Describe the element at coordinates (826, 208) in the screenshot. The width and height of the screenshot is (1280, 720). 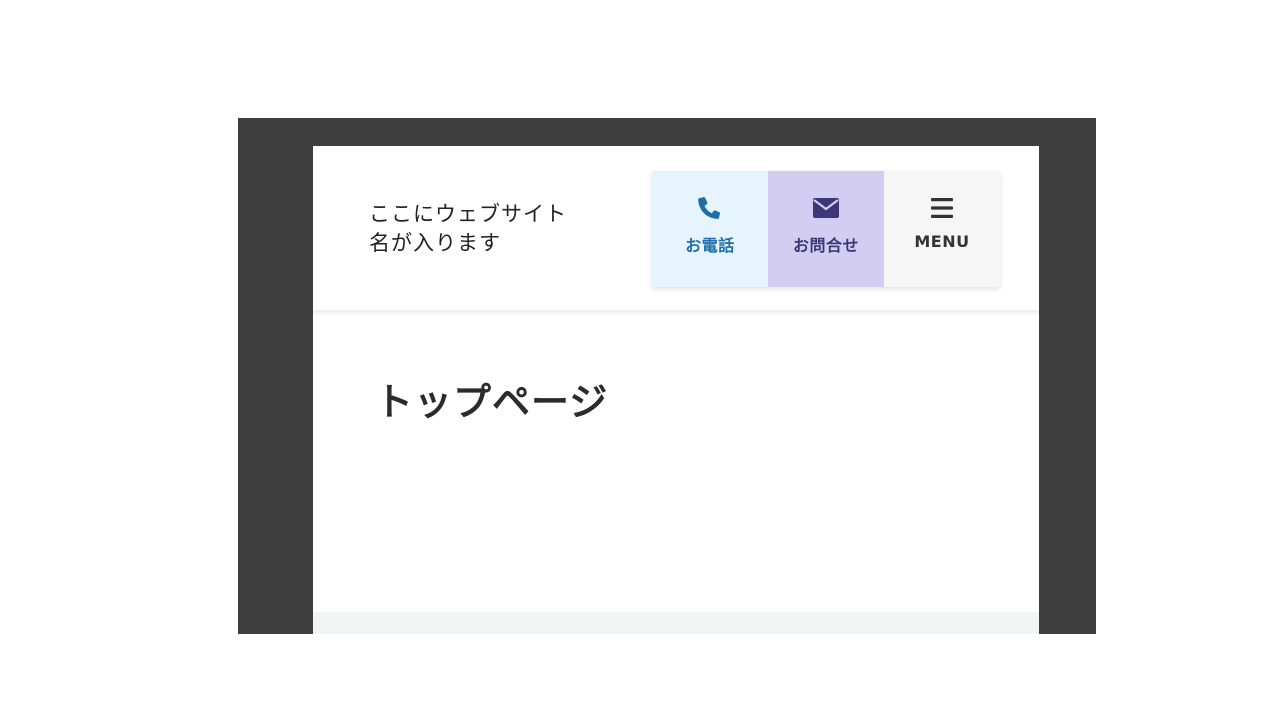
I see `envelope-icon` at that location.